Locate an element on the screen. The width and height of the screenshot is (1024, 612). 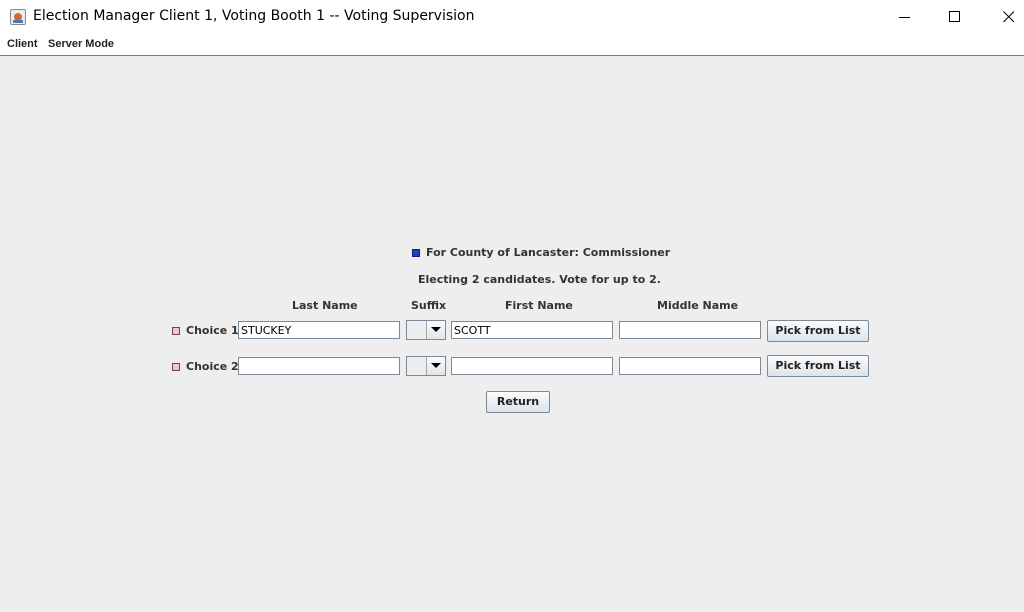
maximize-icon is located at coordinates (954, 16).